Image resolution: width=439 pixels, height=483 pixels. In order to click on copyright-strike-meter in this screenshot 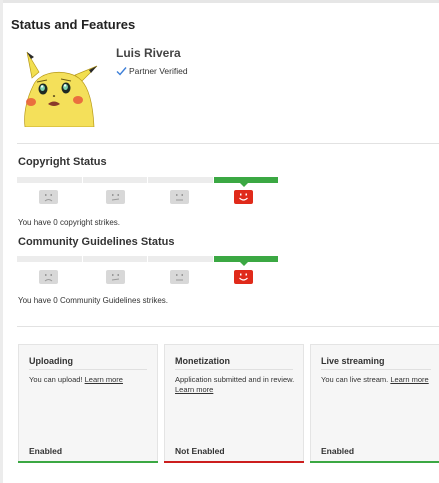, I will do `click(147, 180)`.